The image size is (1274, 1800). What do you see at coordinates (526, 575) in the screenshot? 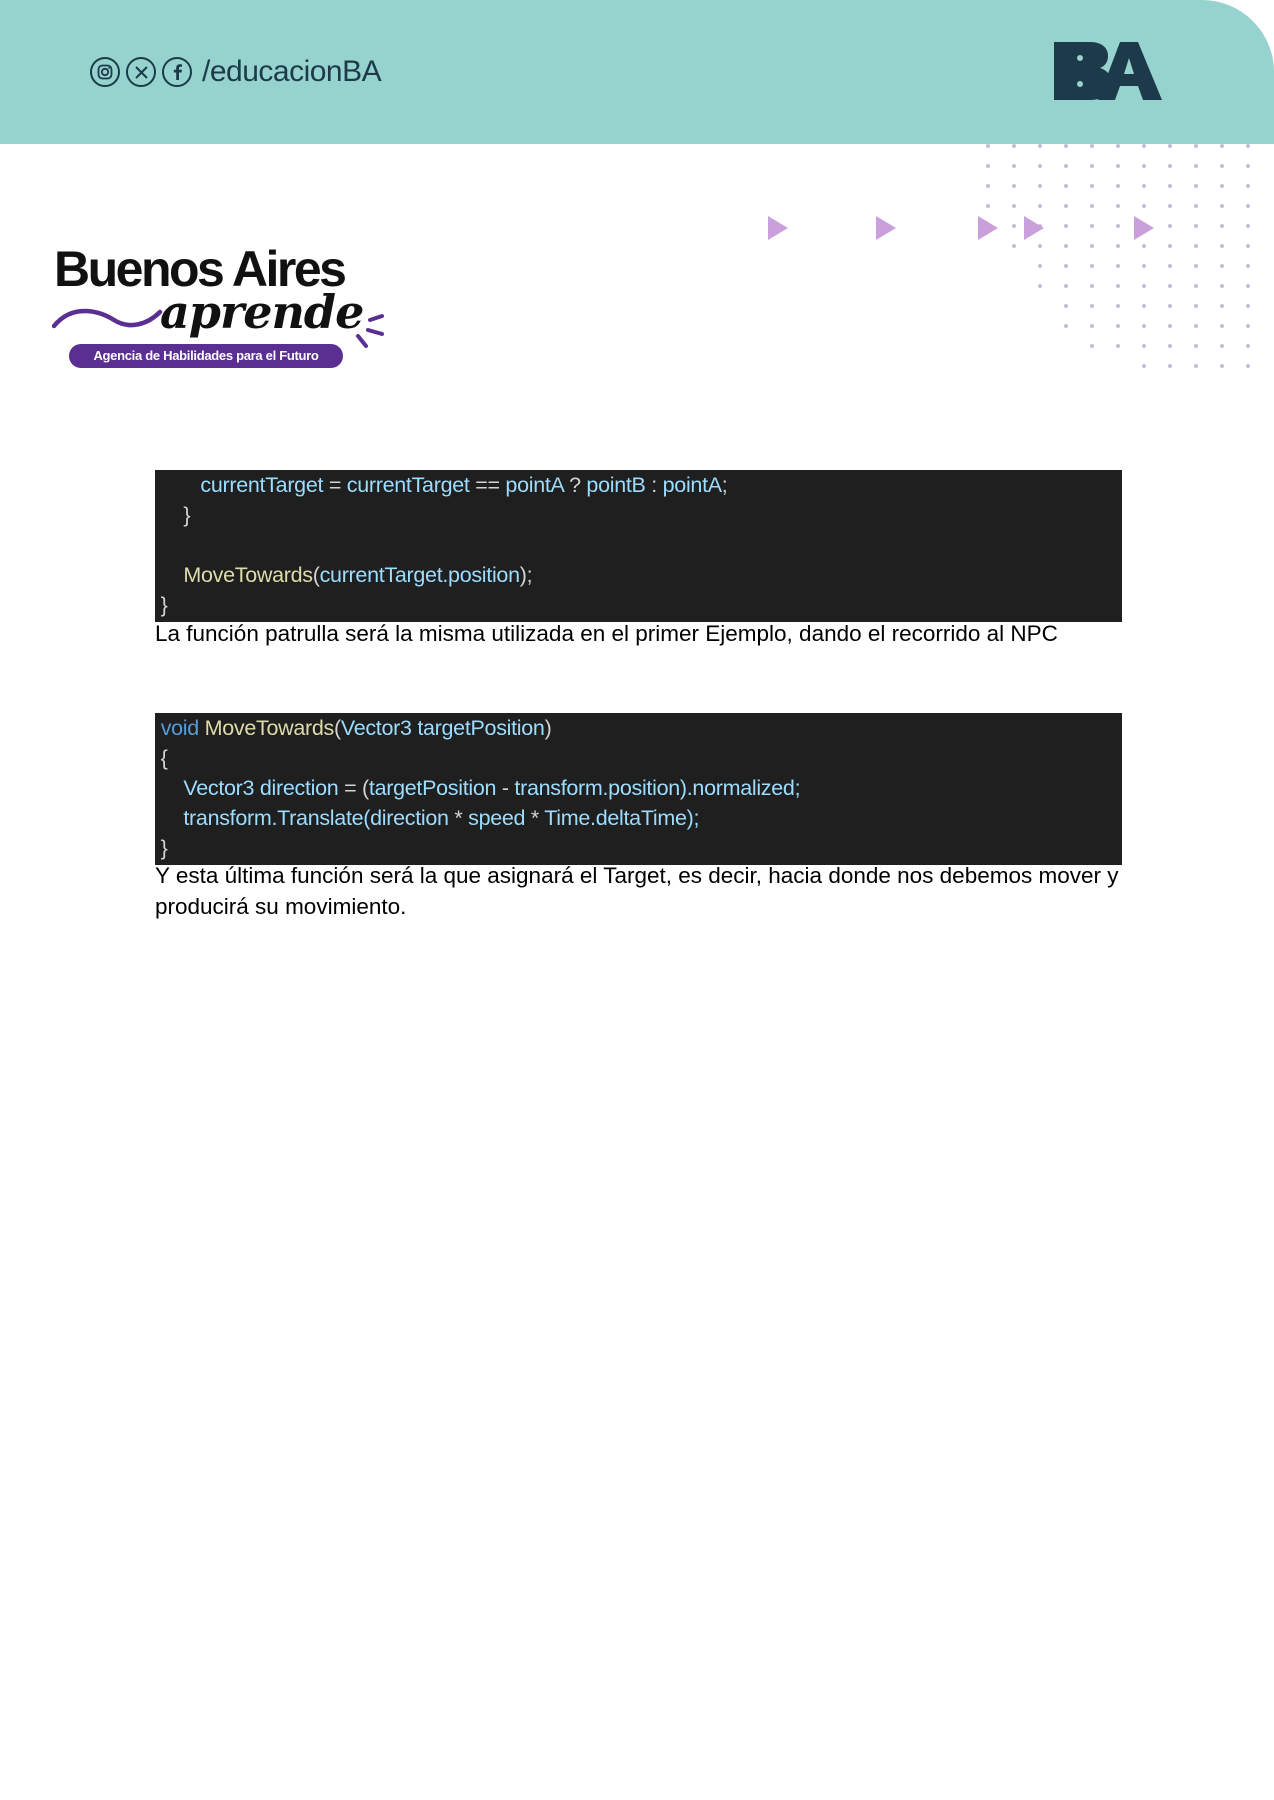
I see `code-token: );` at bounding box center [526, 575].